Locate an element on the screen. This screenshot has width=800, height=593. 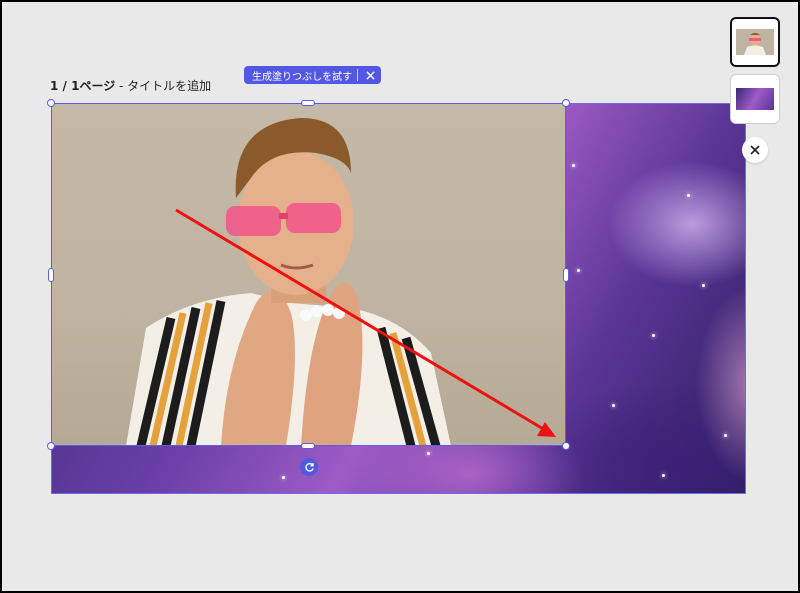
galaxy-thumbnail is located at coordinates (755, 99).